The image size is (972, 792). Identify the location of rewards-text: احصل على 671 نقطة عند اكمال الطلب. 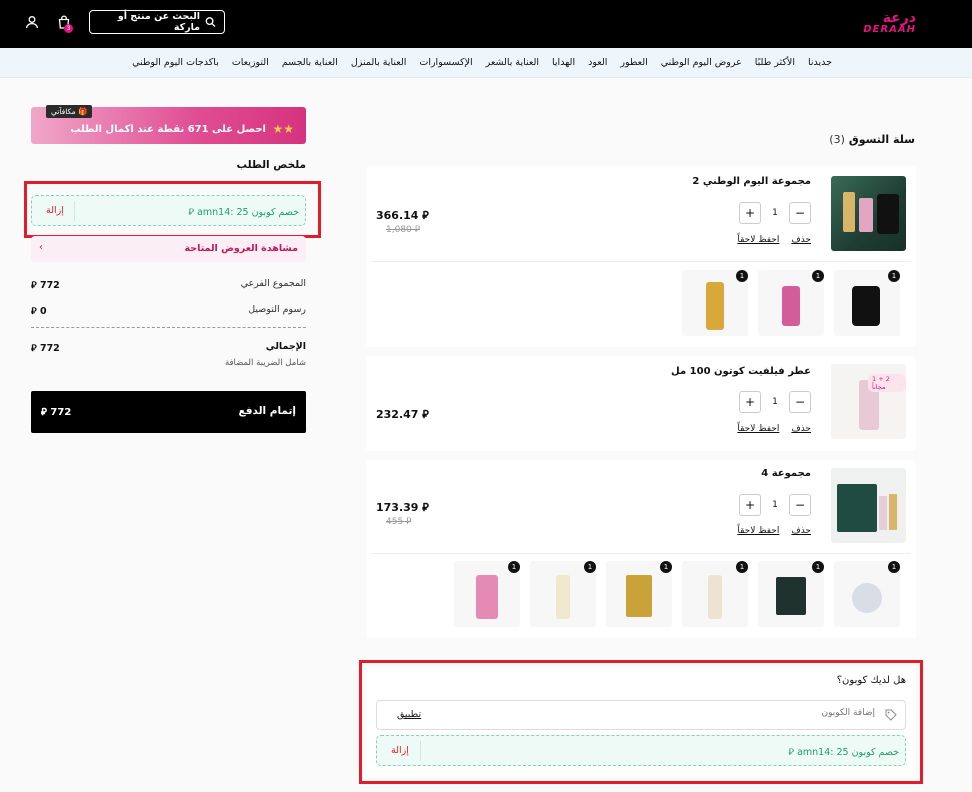
(168, 129).